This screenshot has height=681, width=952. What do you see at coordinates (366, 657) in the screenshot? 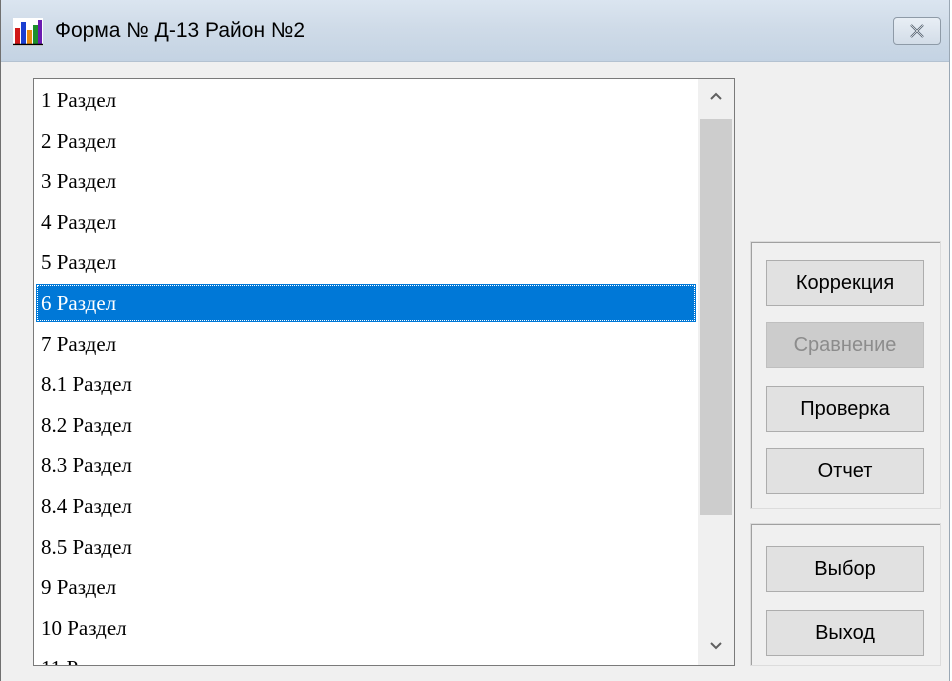
I see `list-item: 11 Раздел` at bounding box center [366, 657].